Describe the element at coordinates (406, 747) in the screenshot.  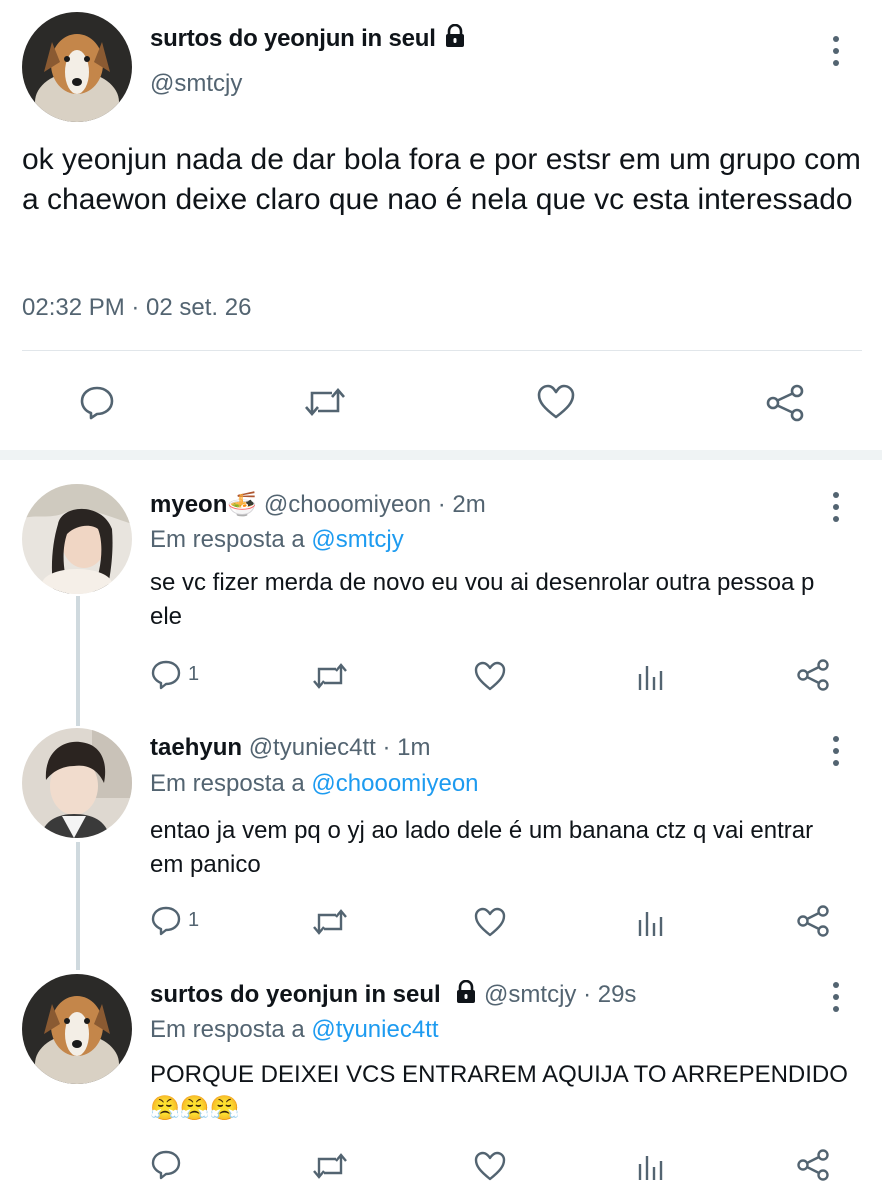
I see `relative-time: · 1m` at that location.